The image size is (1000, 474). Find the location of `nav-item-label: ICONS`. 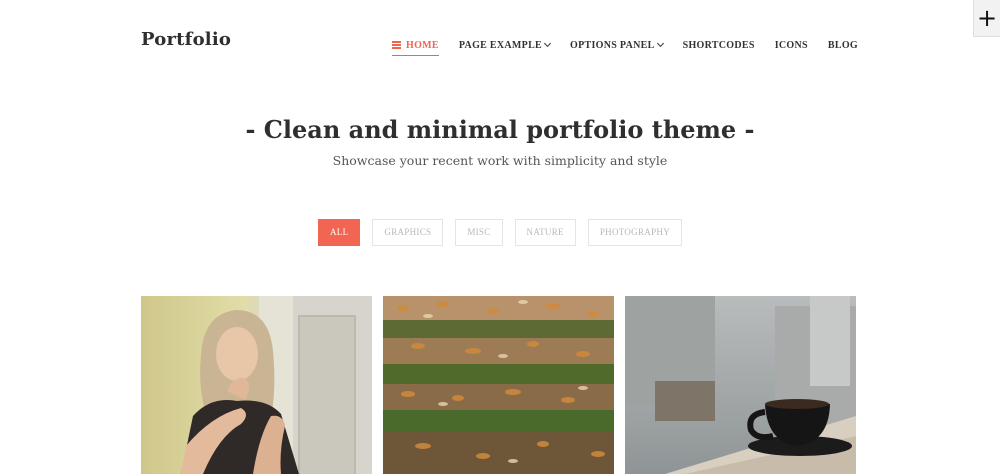

nav-item-label: ICONS is located at coordinates (791, 45).